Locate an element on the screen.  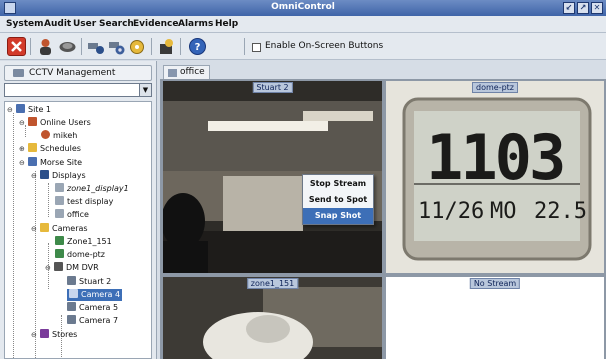
tree-node: ⊖ Site 1 is located at coordinates (29, 110).